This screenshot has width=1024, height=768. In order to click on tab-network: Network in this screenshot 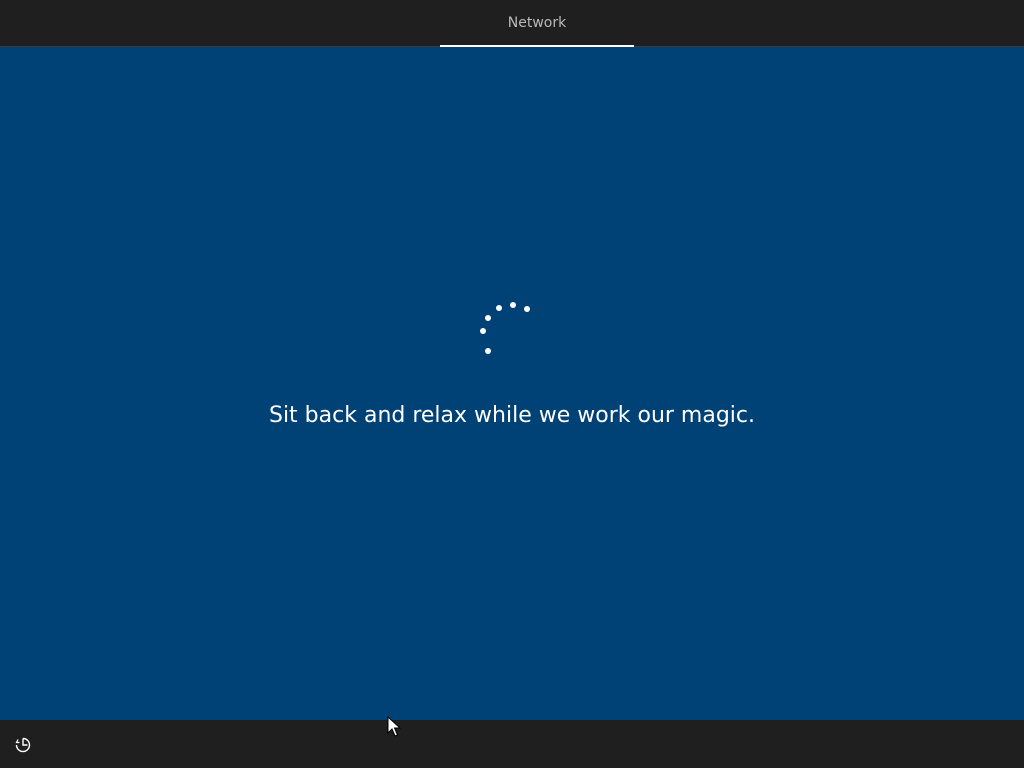, I will do `click(537, 23)`.